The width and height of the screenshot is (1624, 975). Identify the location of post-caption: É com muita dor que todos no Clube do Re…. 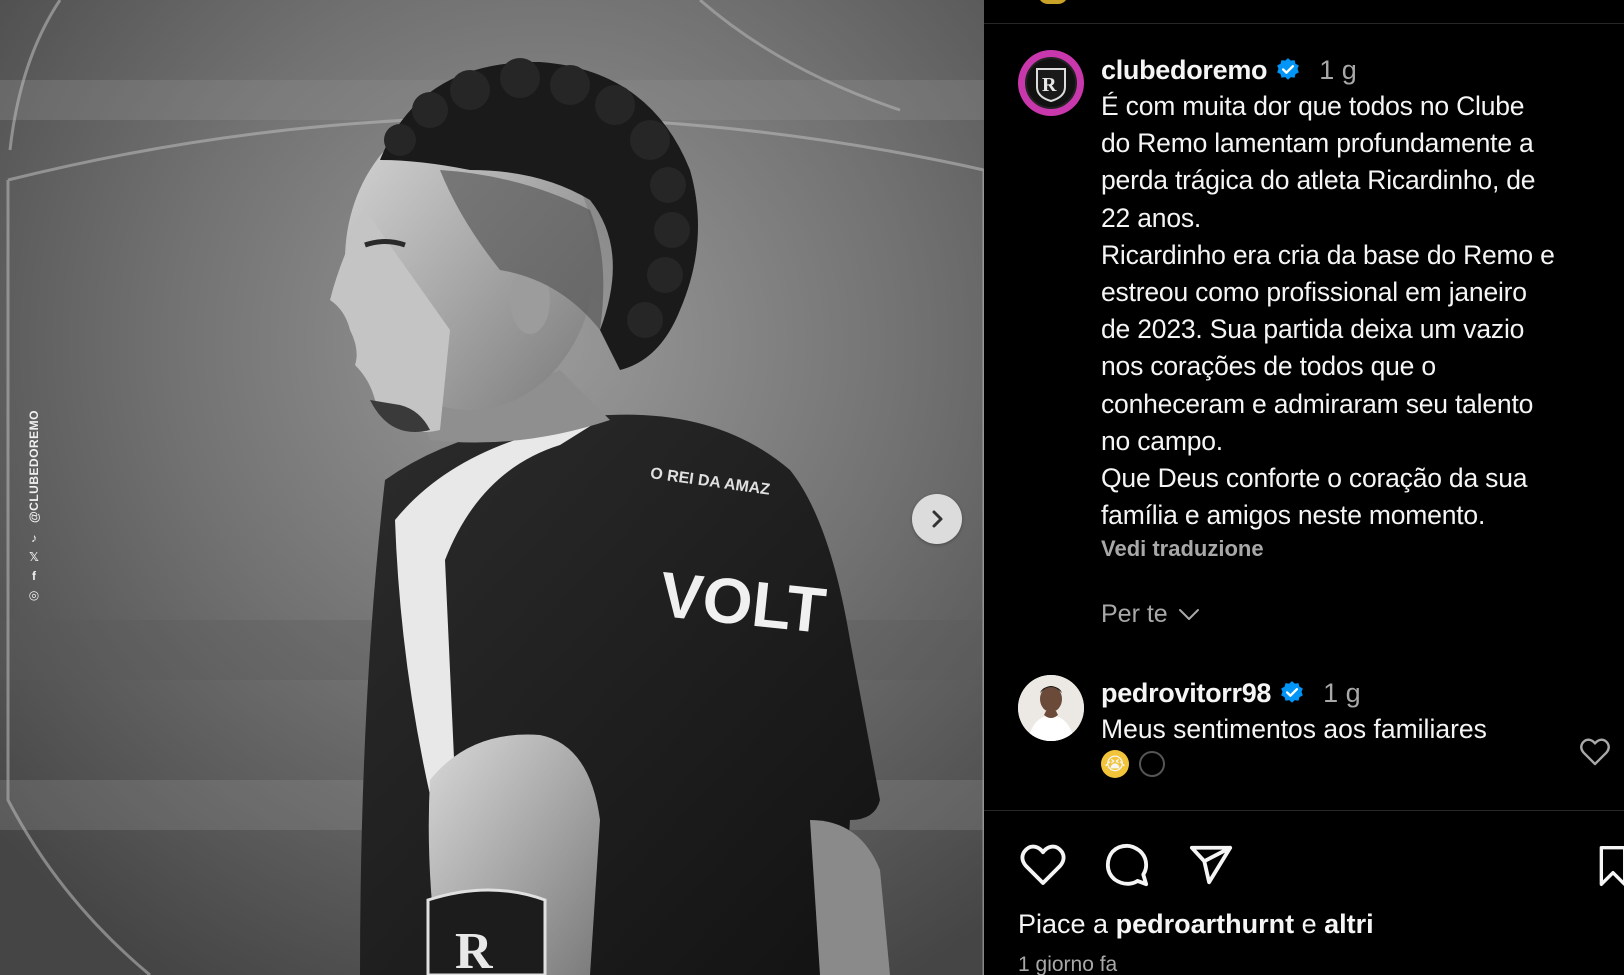
(1353, 311).